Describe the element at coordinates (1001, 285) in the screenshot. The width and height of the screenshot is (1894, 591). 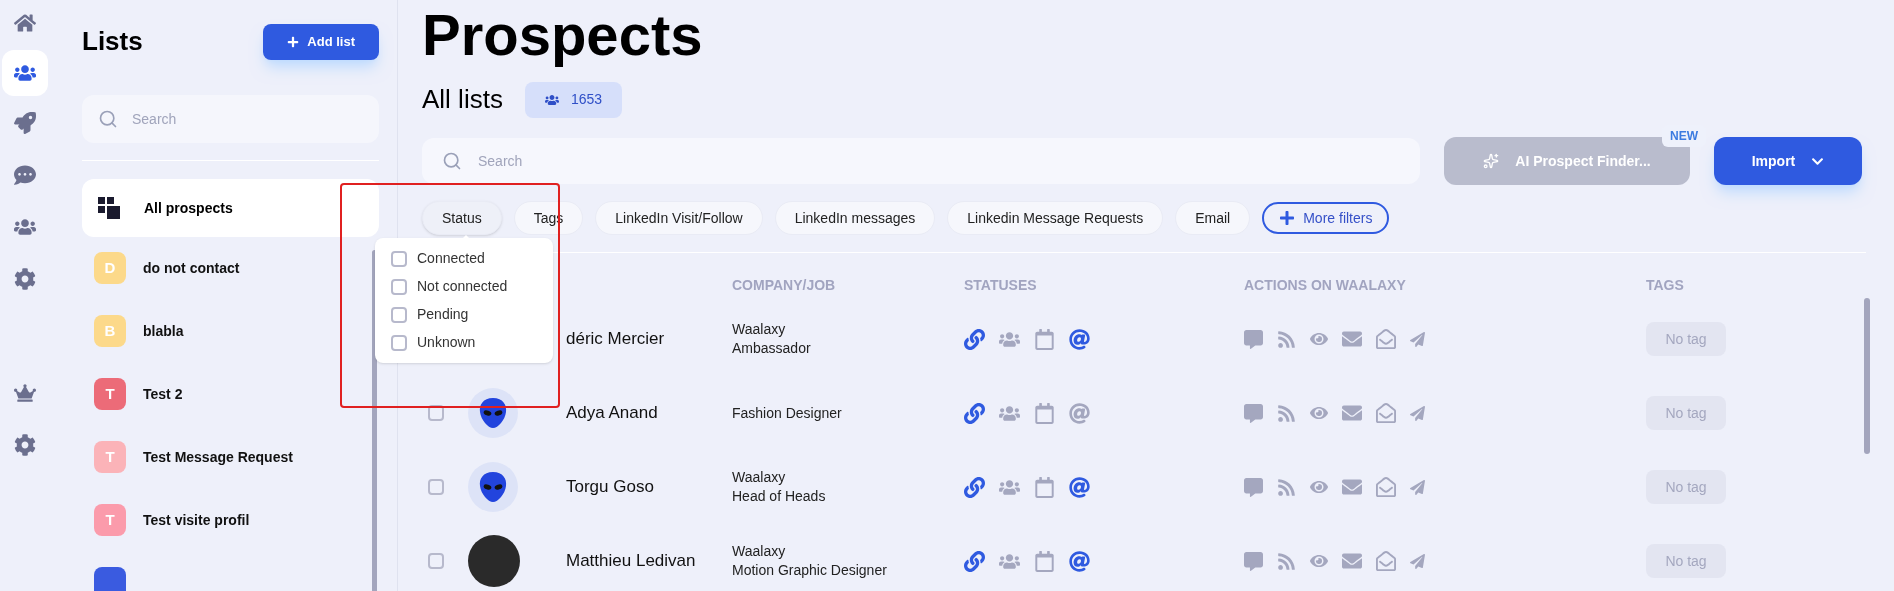
I see `column-header: STATUSES` at that location.